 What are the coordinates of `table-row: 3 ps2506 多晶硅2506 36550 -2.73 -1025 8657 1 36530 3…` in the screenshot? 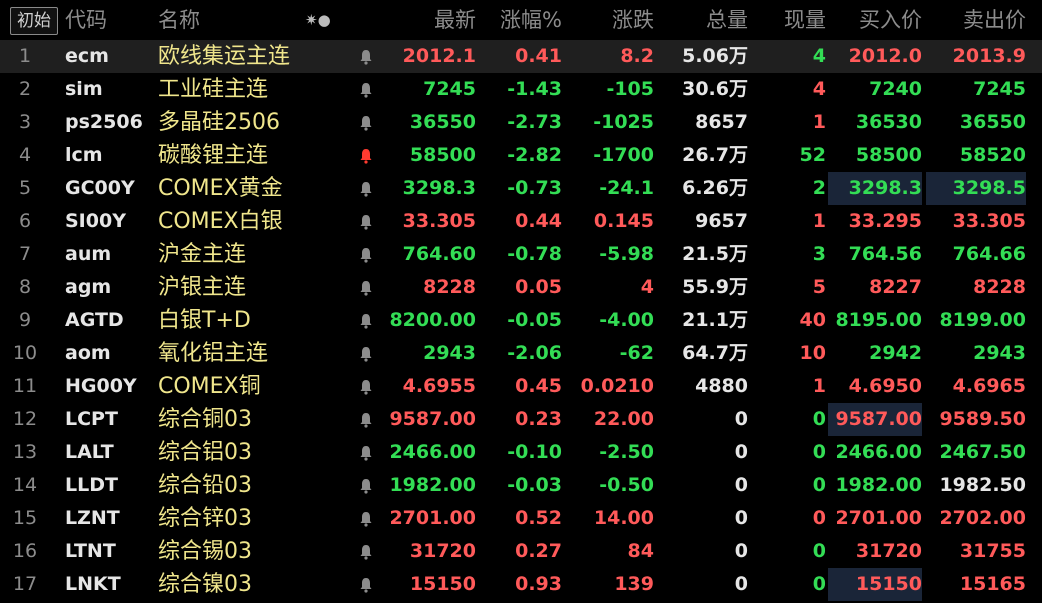 It's located at (521, 122).